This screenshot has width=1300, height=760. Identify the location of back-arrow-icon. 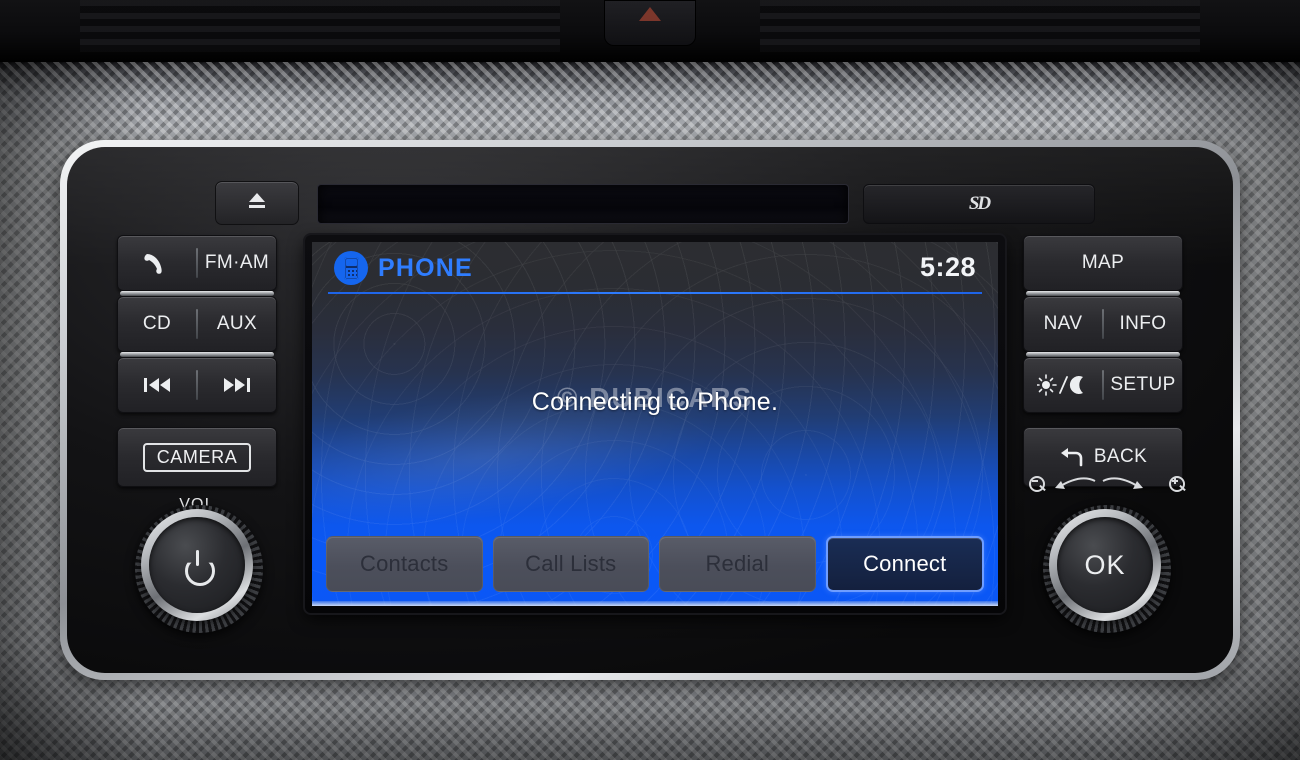
(1072, 457).